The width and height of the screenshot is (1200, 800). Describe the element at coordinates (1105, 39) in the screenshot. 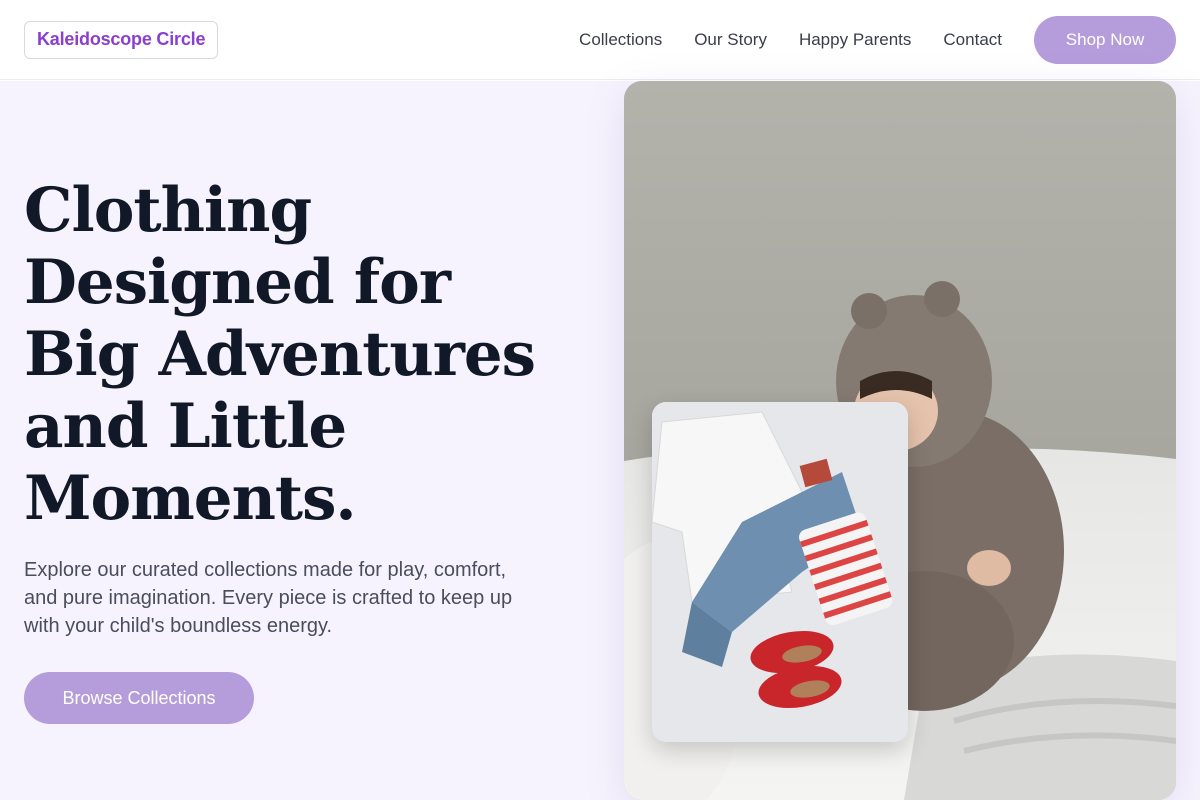

I see `shop-now-button: Shop Now` at that location.